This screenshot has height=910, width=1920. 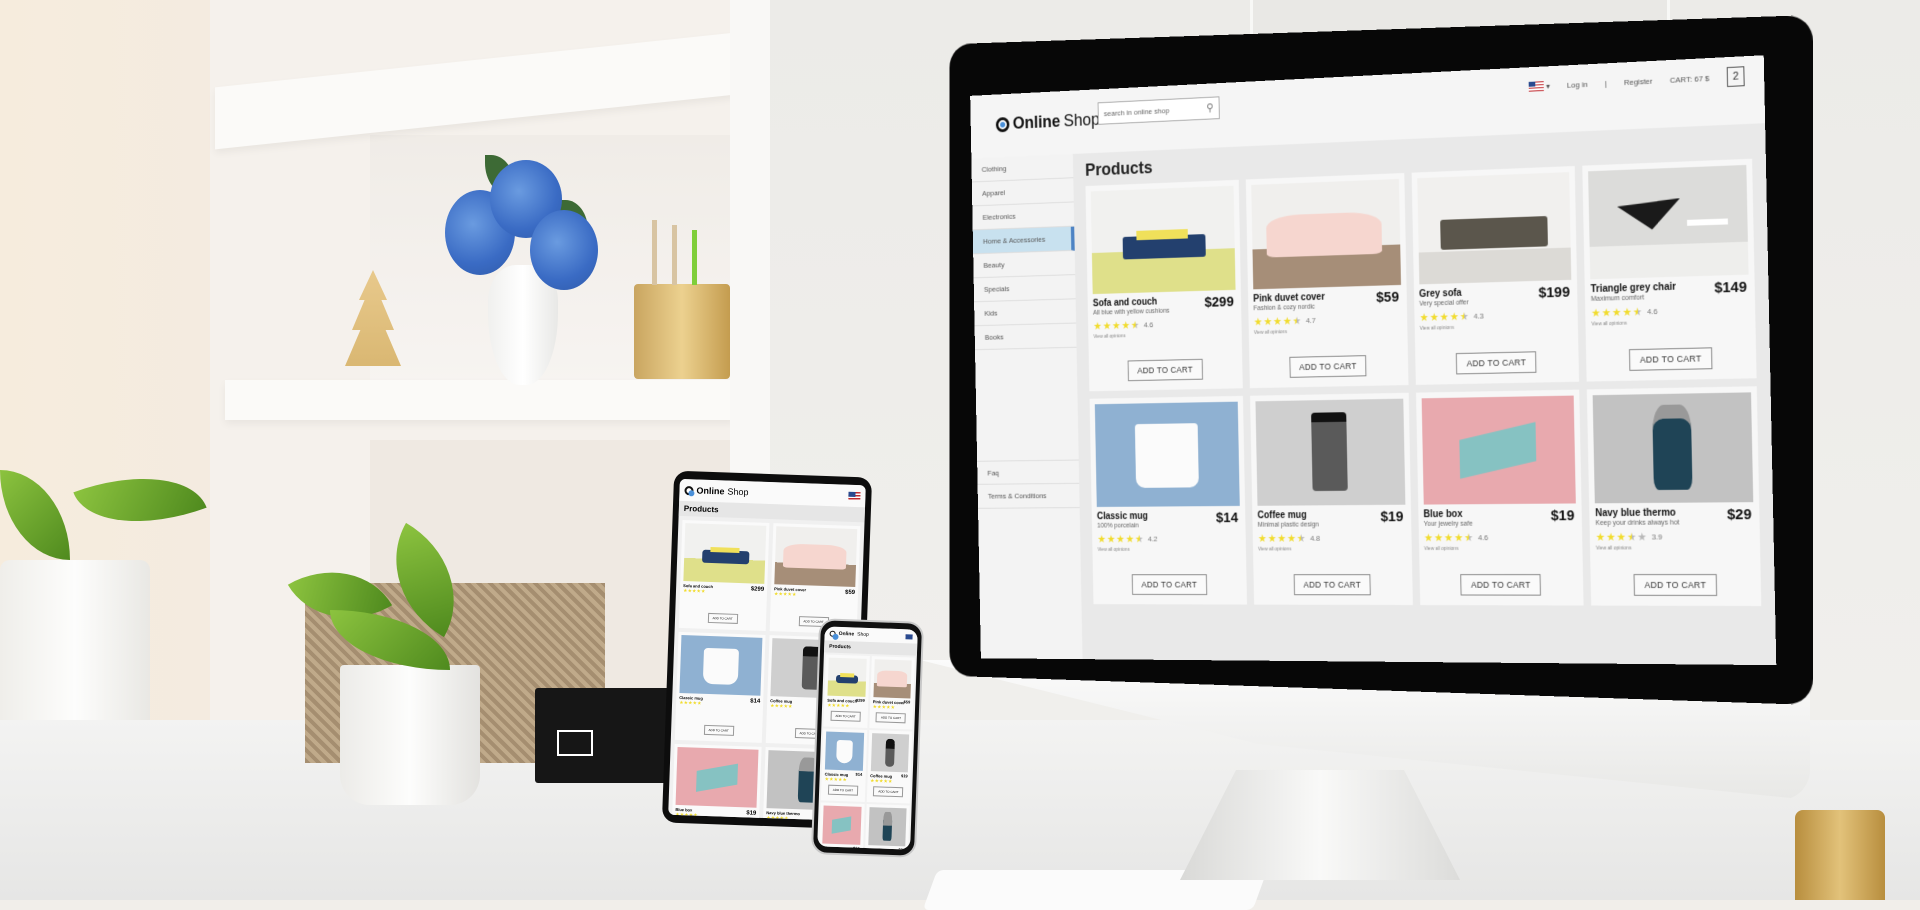 What do you see at coordinates (1668, 222) in the screenshot?
I see `product-image-black-chair` at bounding box center [1668, 222].